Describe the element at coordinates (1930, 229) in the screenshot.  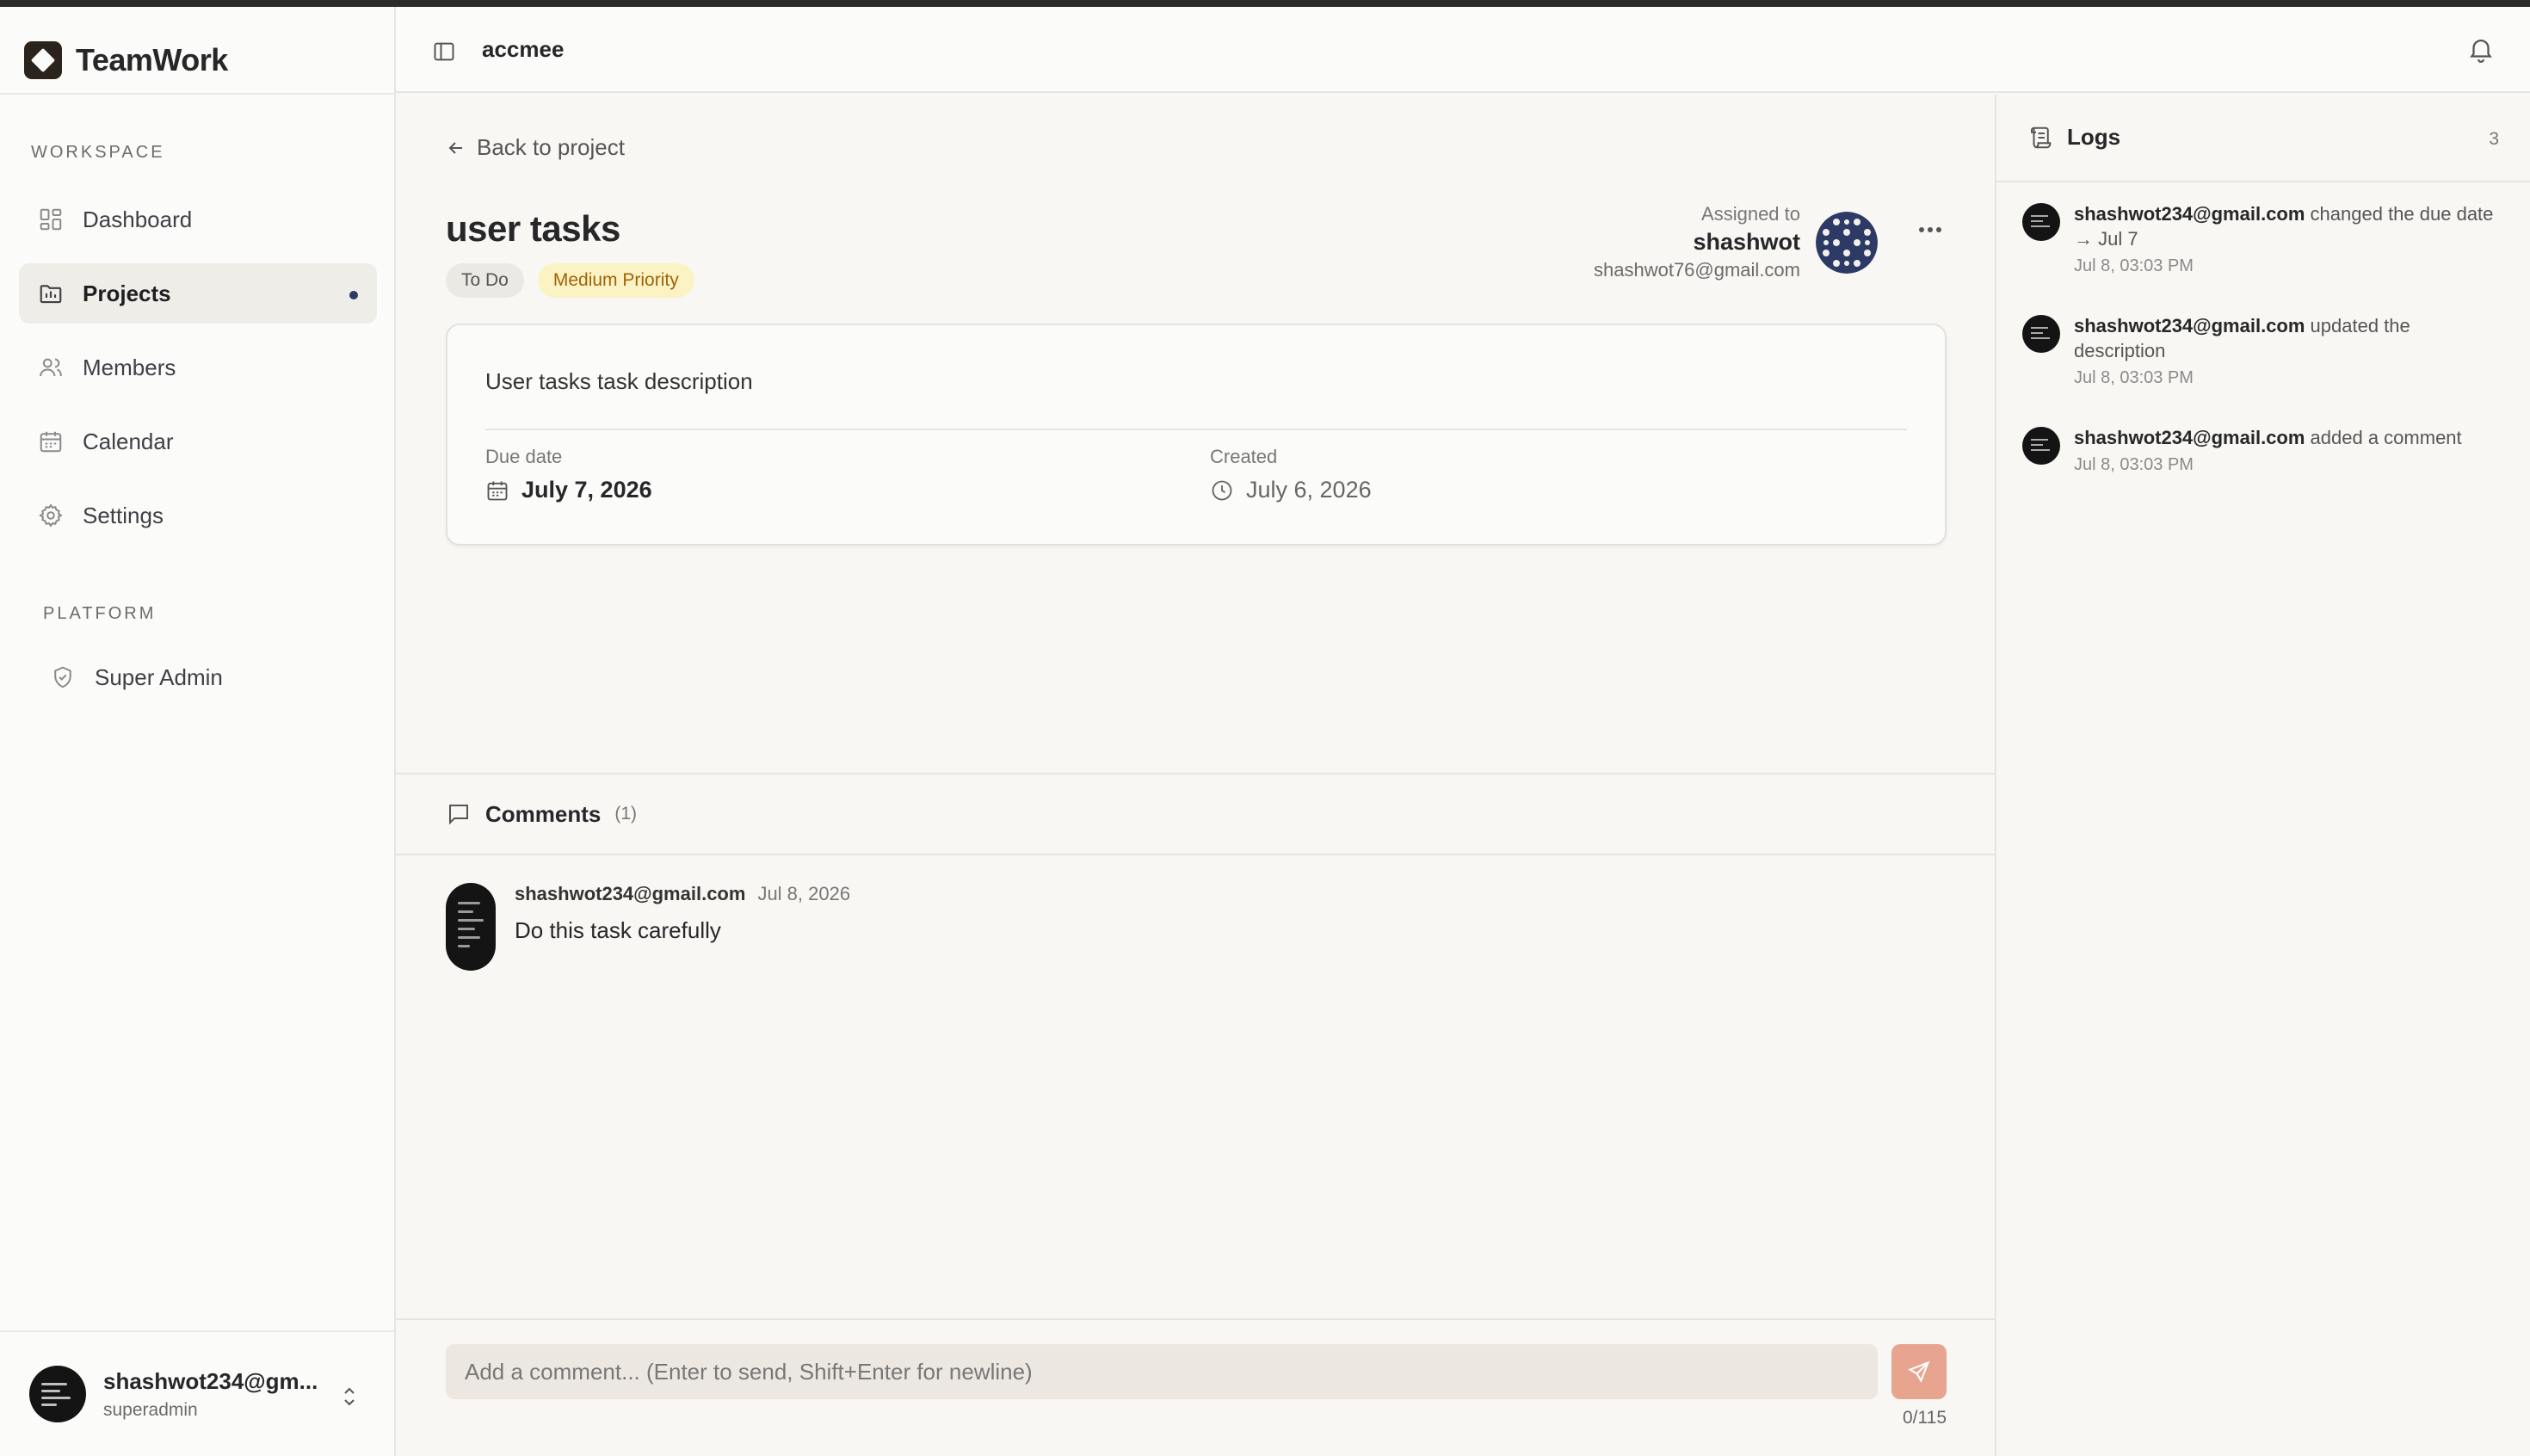
I see `more-options-icon` at that location.